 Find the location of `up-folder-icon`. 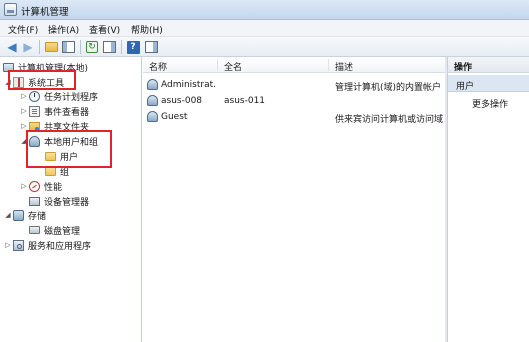

up-folder-icon is located at coordinates (51, 47).